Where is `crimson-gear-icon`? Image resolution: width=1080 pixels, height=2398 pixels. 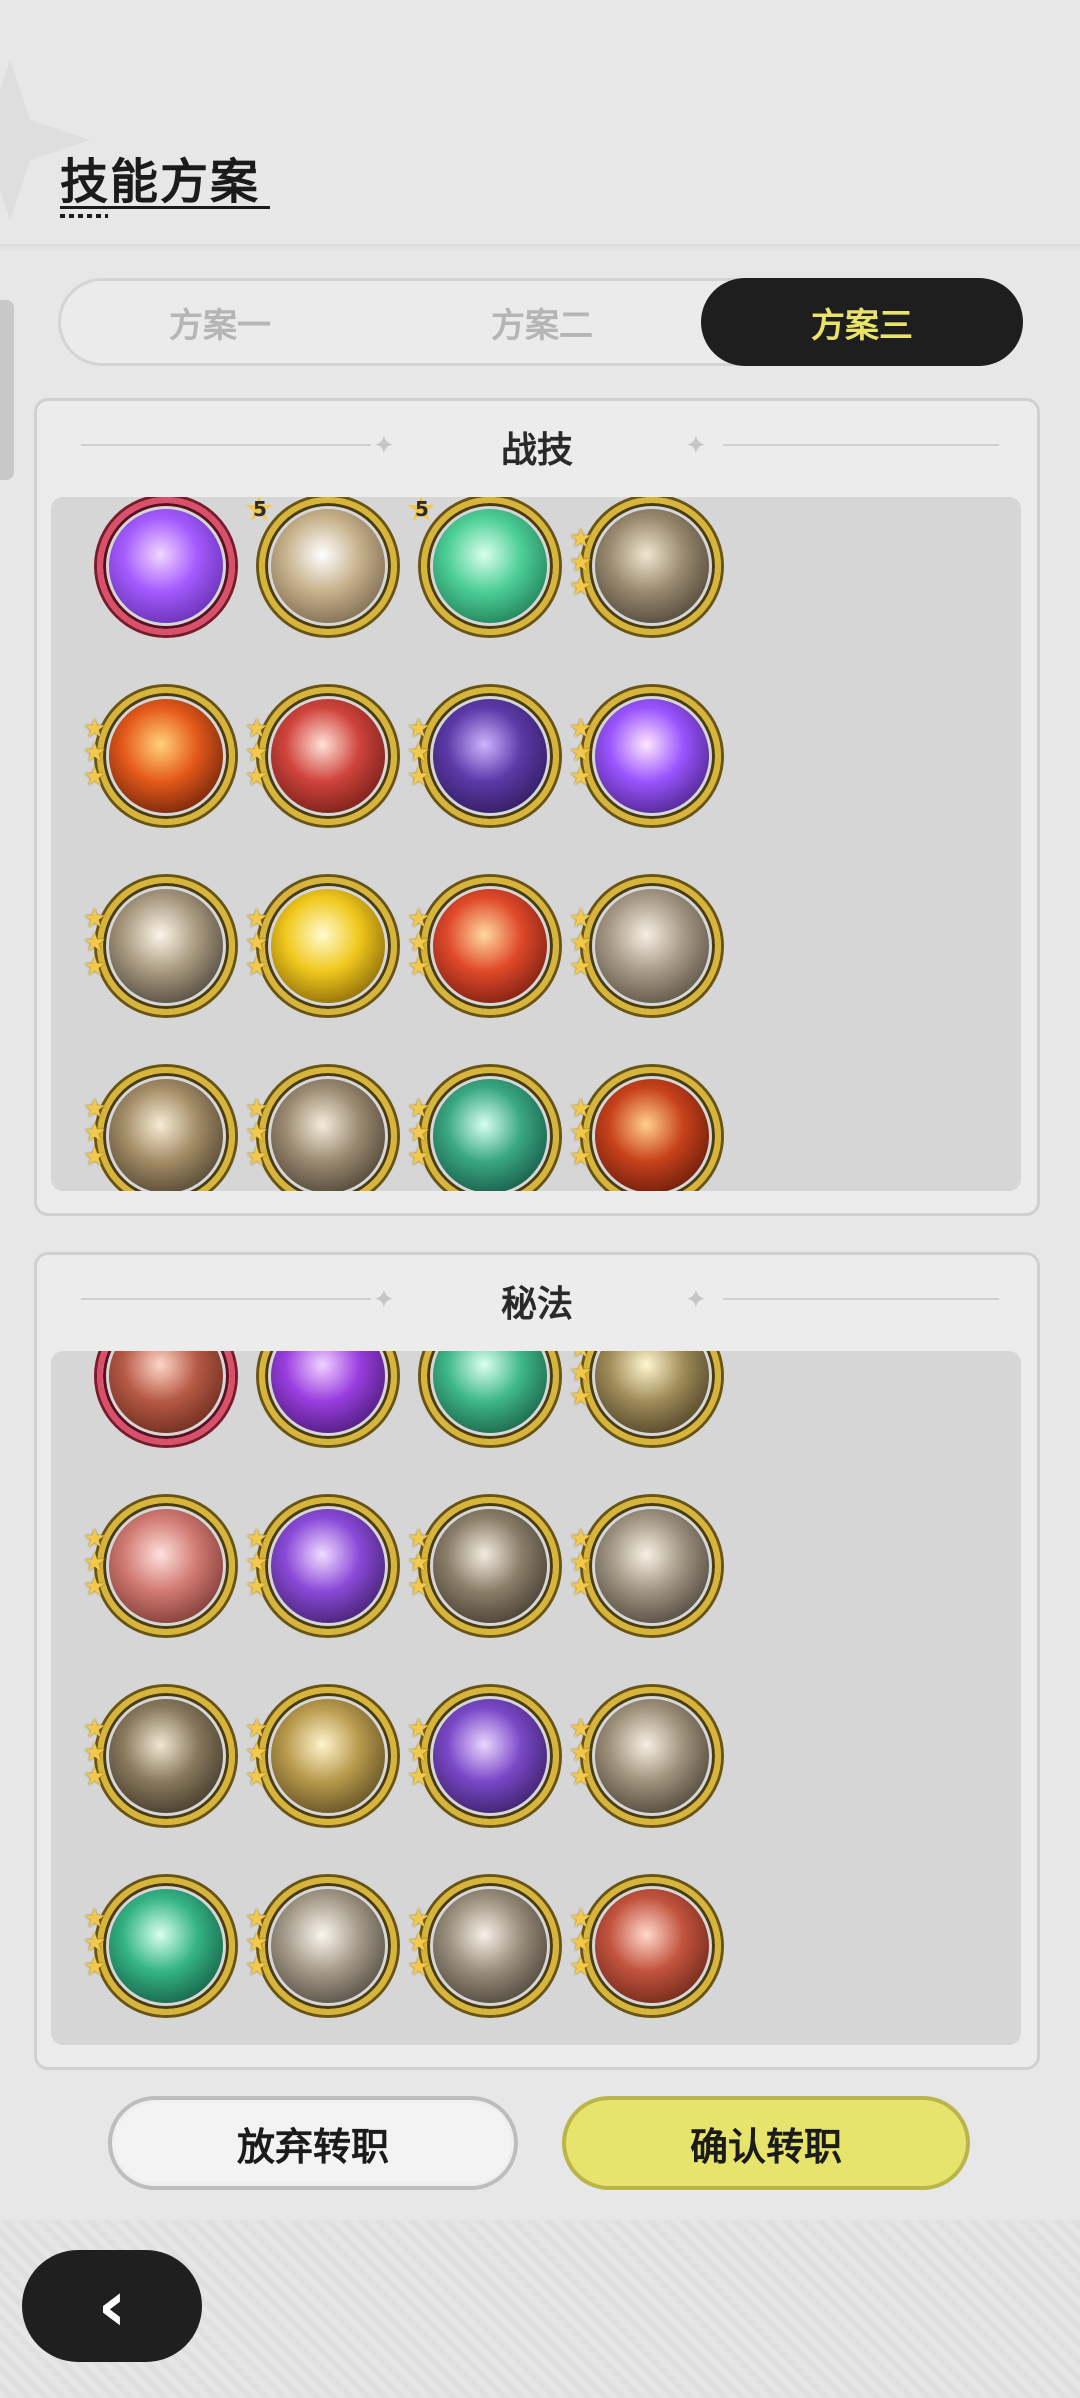
crimson-gear-icon is located at coordinates (166, 1398).